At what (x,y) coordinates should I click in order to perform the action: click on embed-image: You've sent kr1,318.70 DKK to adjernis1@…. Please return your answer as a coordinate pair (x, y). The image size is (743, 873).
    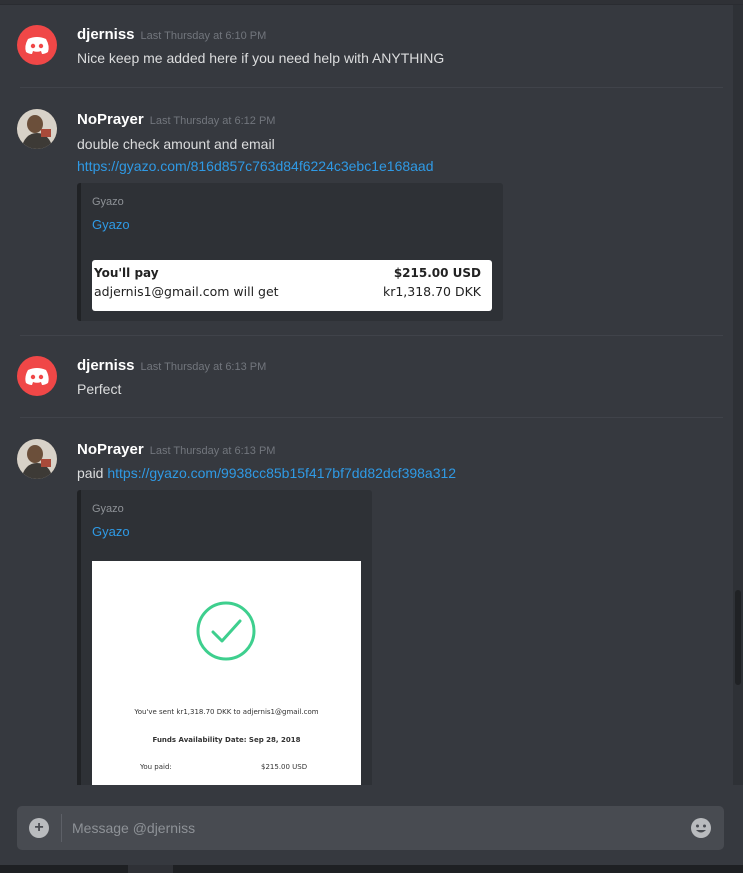
    Looking at the image, I should click on (226, 673).